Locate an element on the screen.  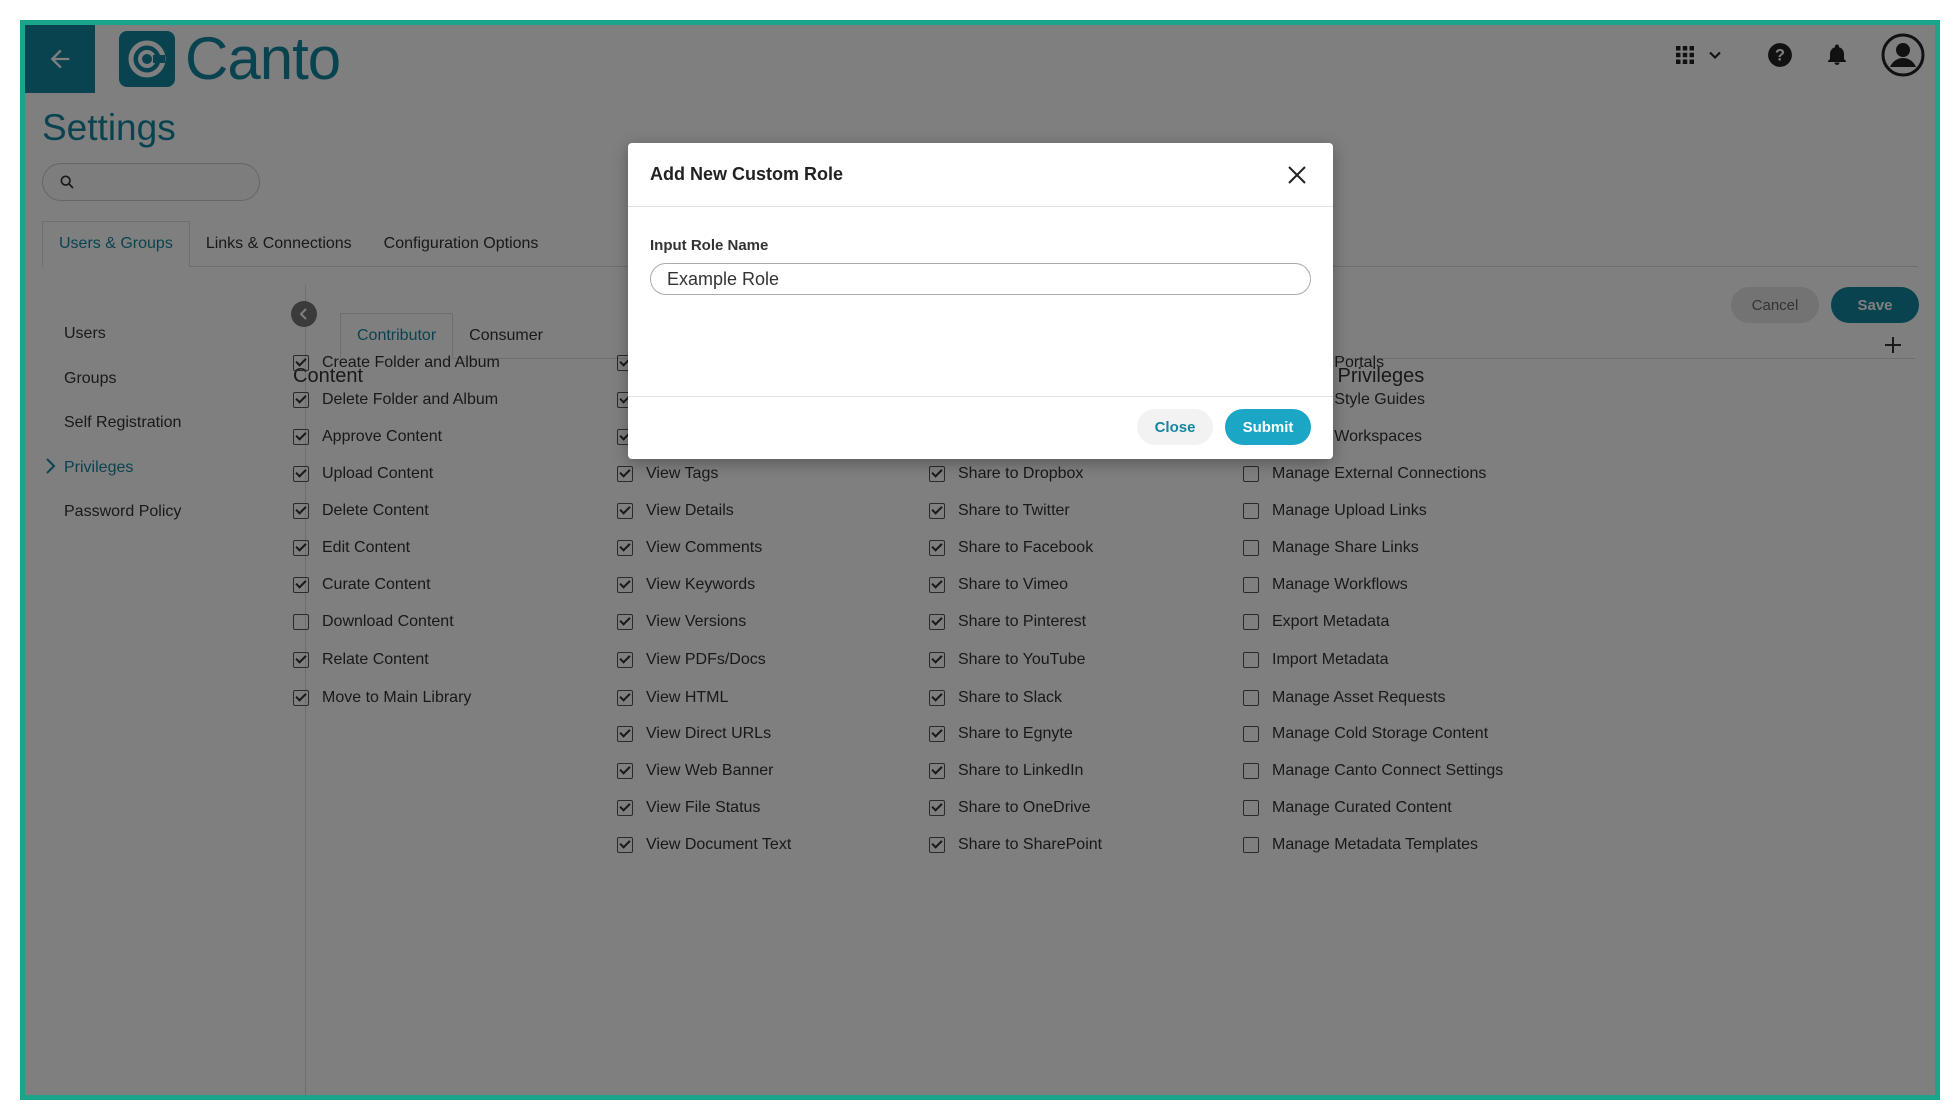
submit-button: Submit is located at coordinates (1268, 427).